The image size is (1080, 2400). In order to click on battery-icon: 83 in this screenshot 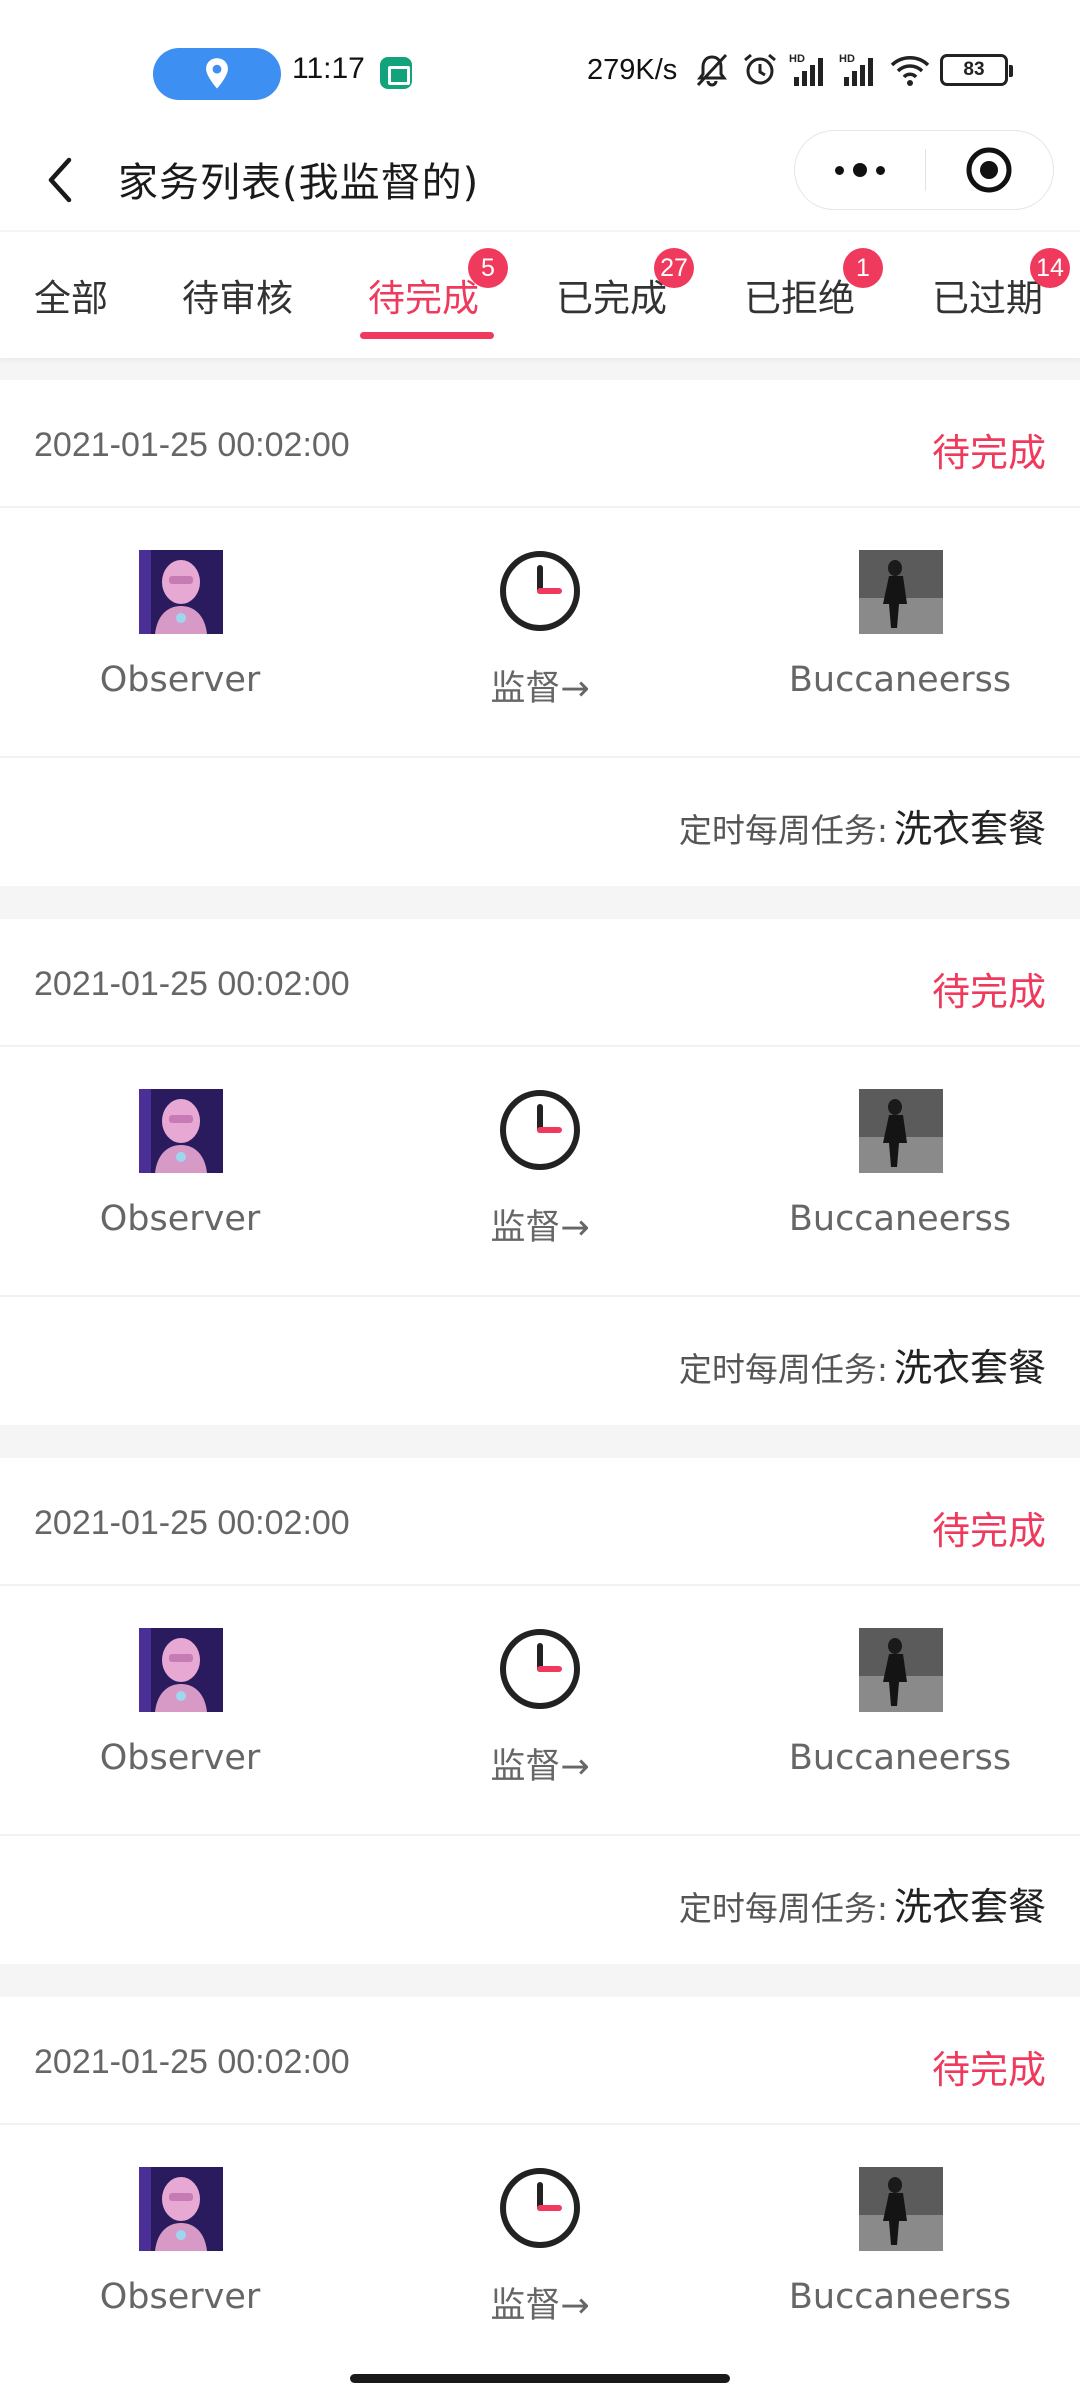, I will do `click(976, 70)`.